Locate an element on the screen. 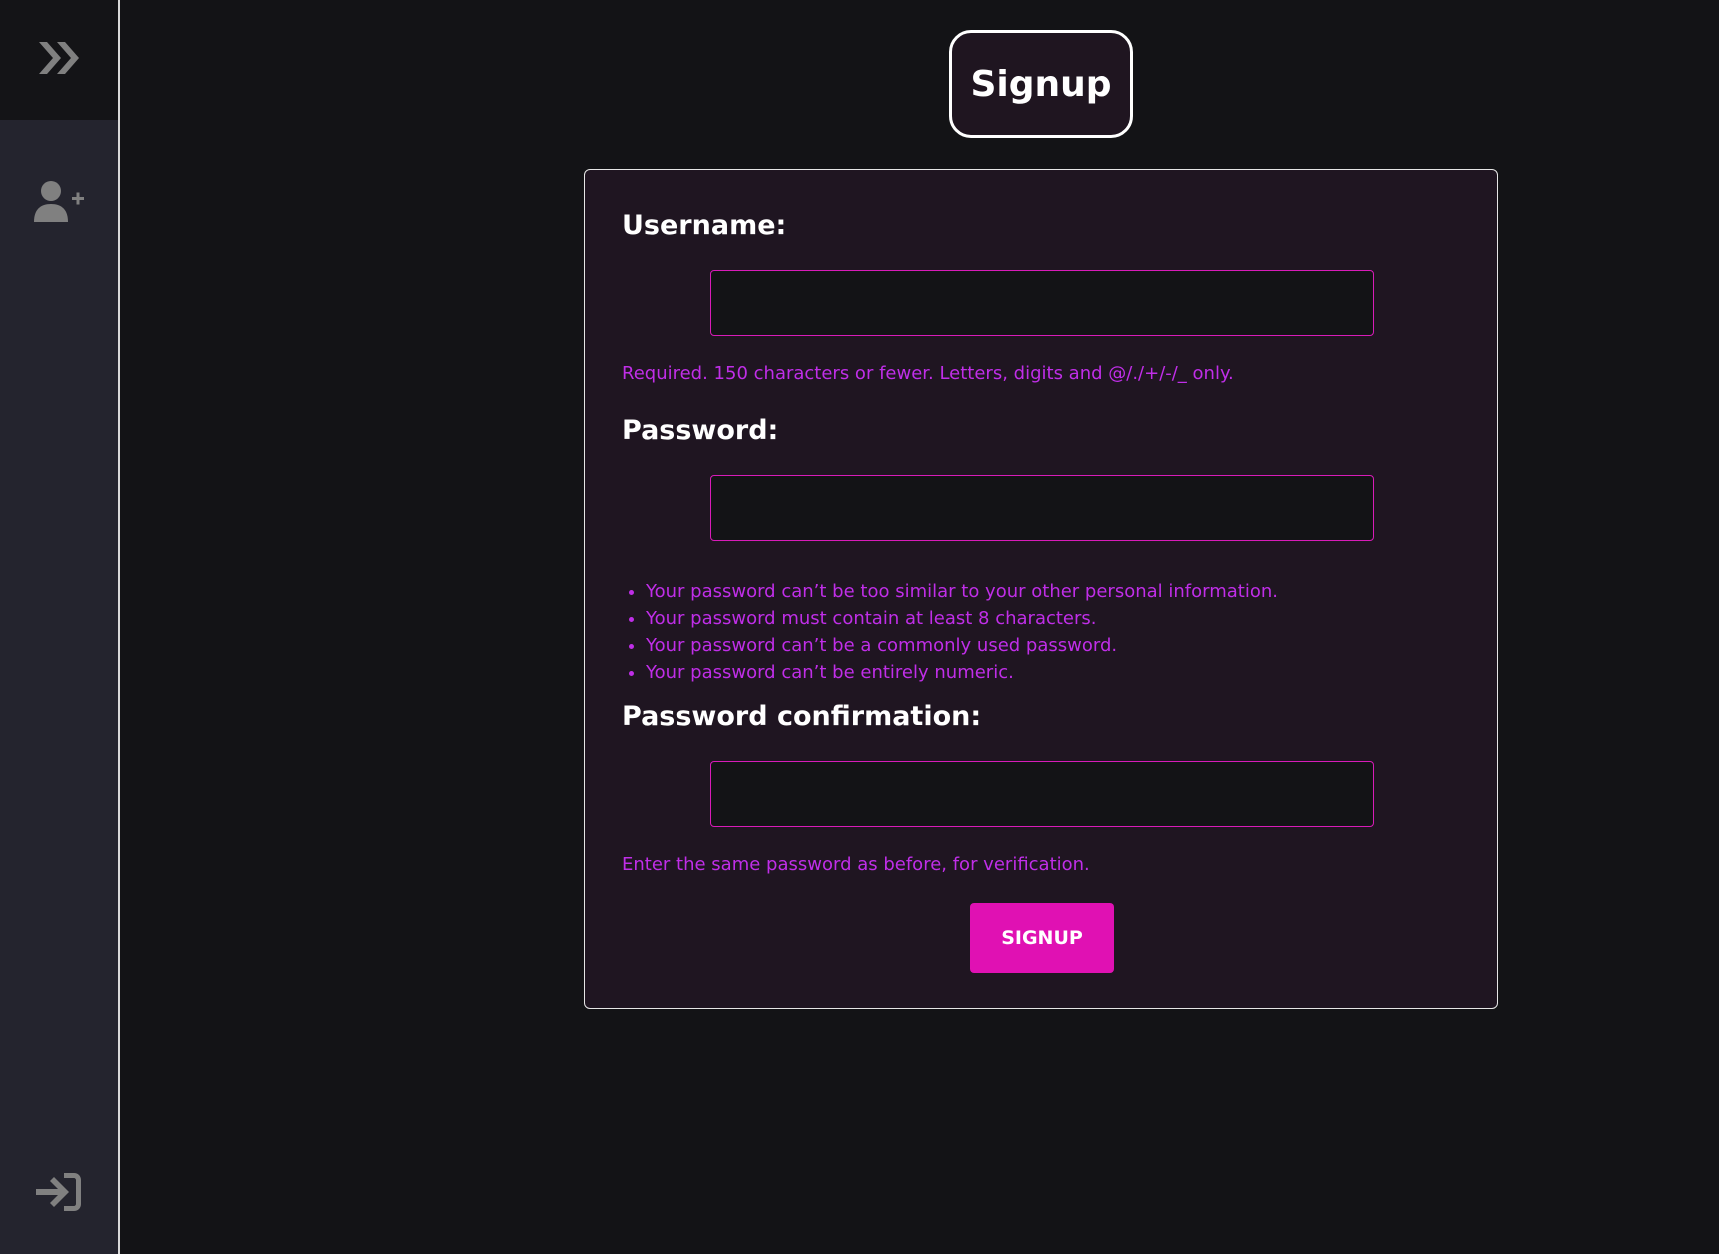 The width and height of the screenshot is (1719, 1254). sidebar-item-login is located at coordinates (59, 1194).